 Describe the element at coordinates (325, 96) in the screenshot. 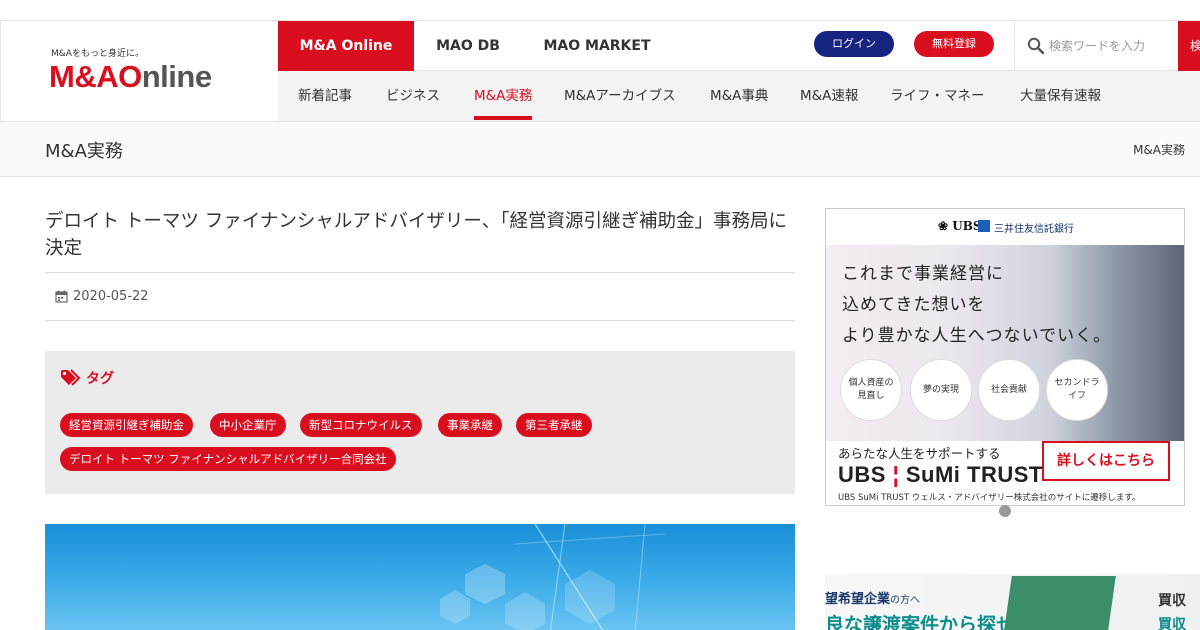

I see `subnav-new-articles: 新着記事` at that location.